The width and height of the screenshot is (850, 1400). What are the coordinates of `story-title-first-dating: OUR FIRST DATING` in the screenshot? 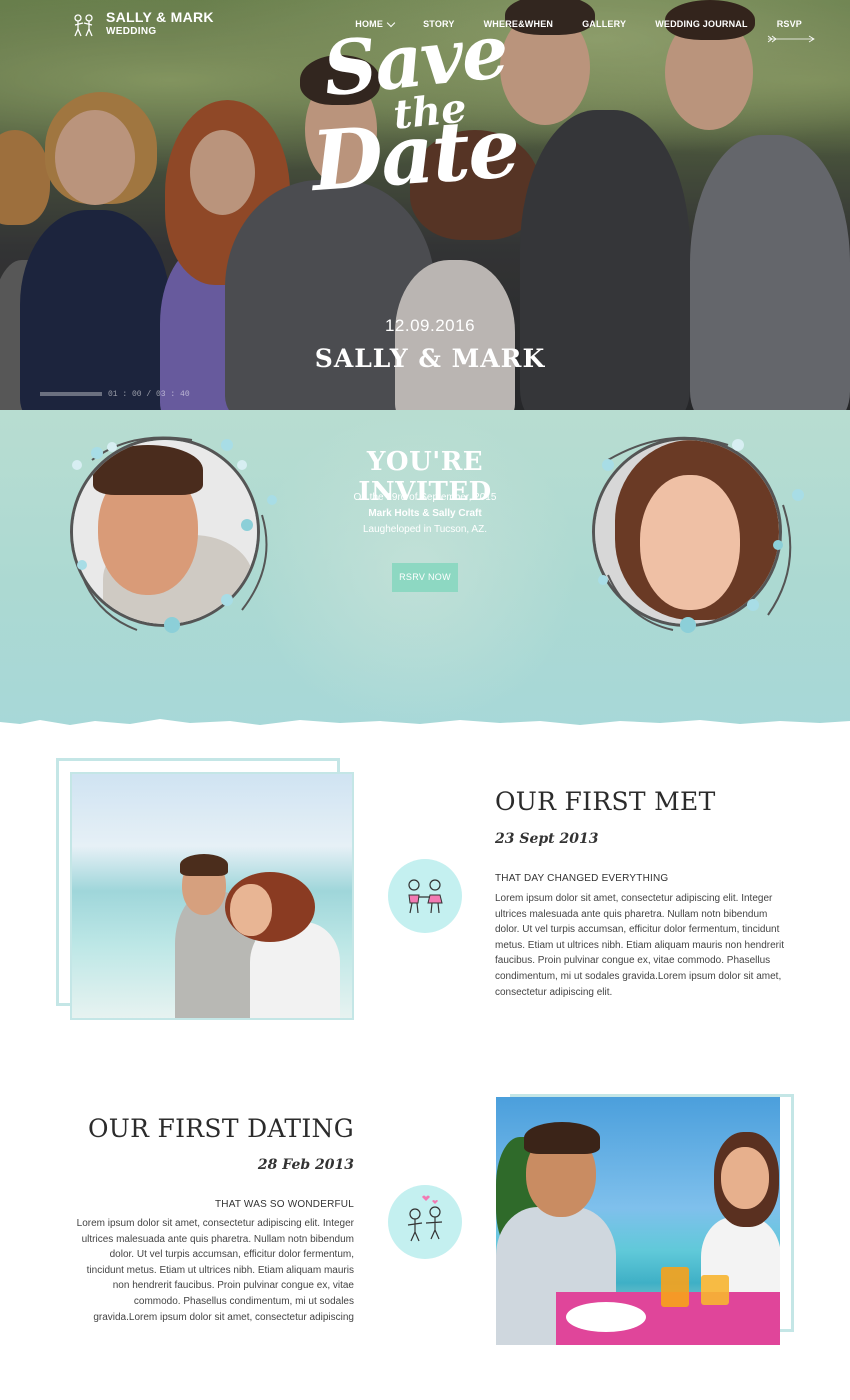 It's located at (220, 1128).